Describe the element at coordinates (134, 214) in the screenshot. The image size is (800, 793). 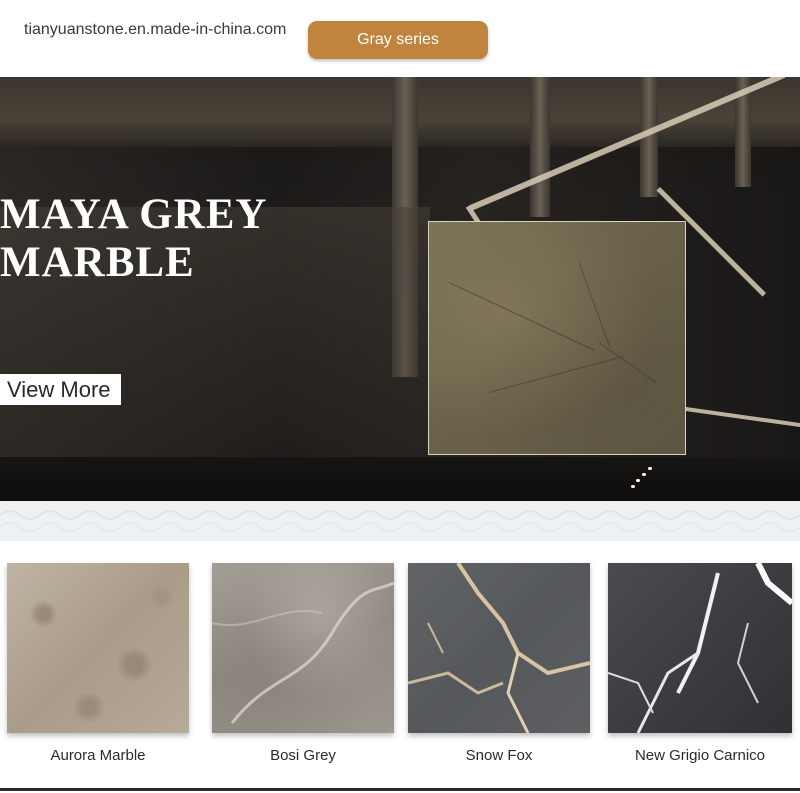
I see `hero-title-line1: MAYA GREY` at that location.